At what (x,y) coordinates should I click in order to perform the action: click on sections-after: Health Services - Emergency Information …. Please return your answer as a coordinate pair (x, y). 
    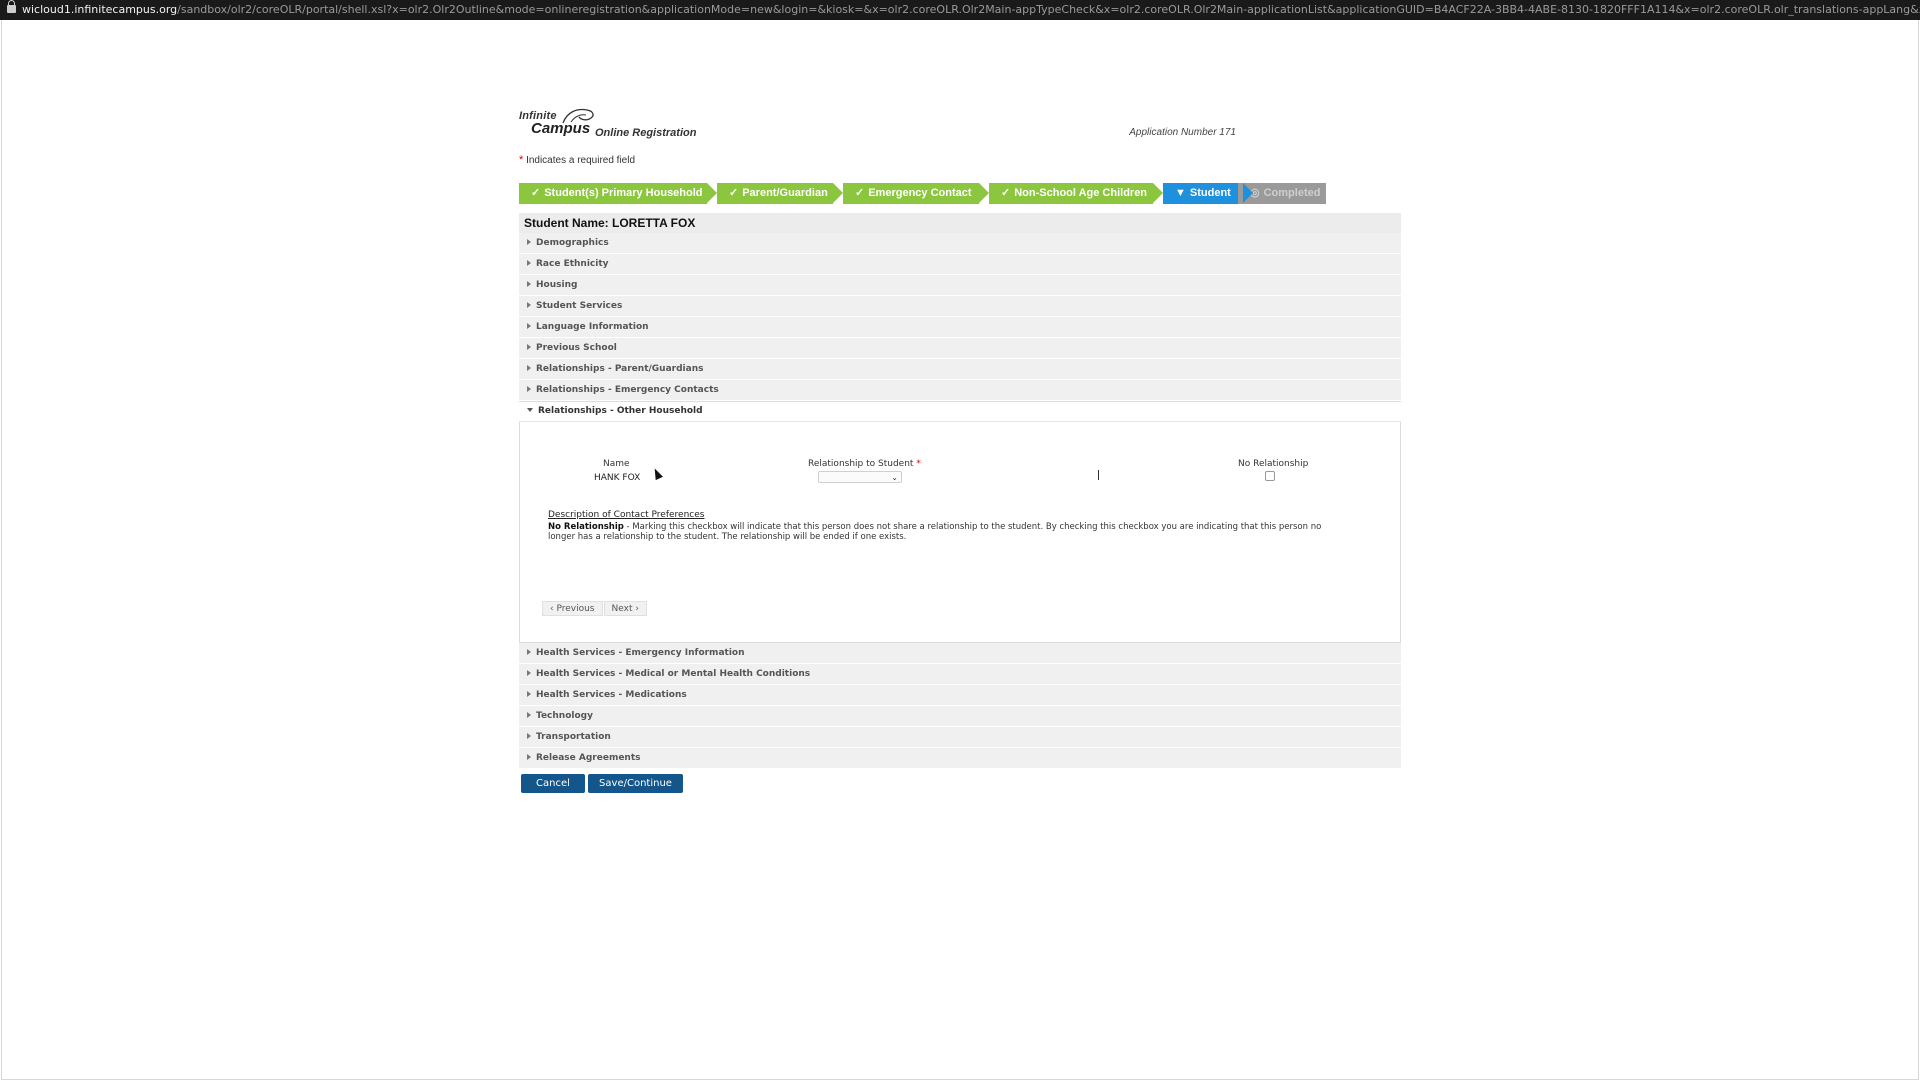
    Looking at the image, I should click on (960, 706).